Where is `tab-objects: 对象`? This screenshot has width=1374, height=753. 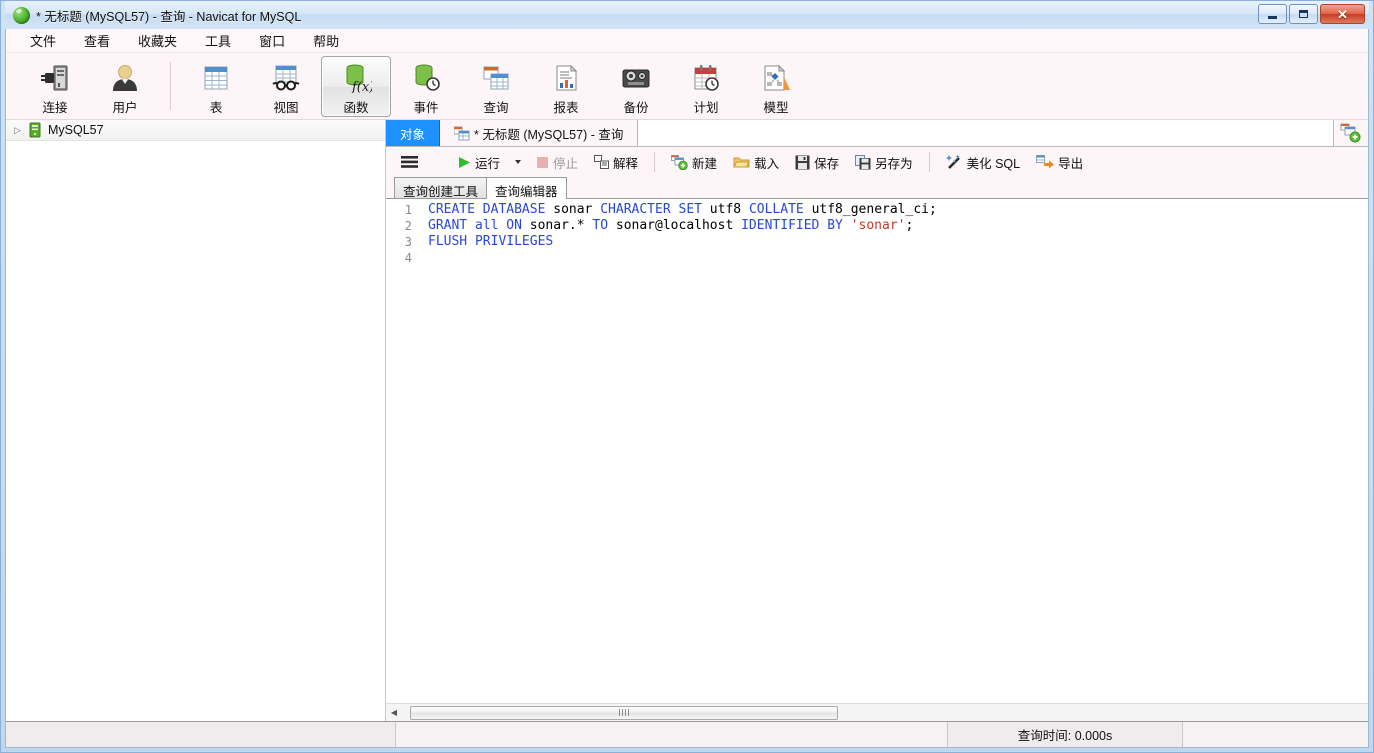 tab-objects: 对象 is located at coordinates (413, 133).